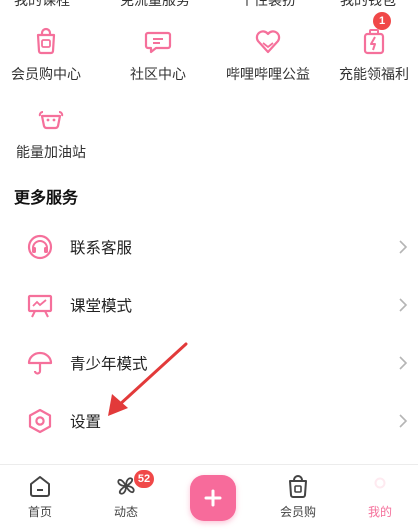 This screenshot has width=418, height=532. Describe the element at coordinates (101, 248) in the screenshot. I see `list-item-label: 联系客服` at that location.